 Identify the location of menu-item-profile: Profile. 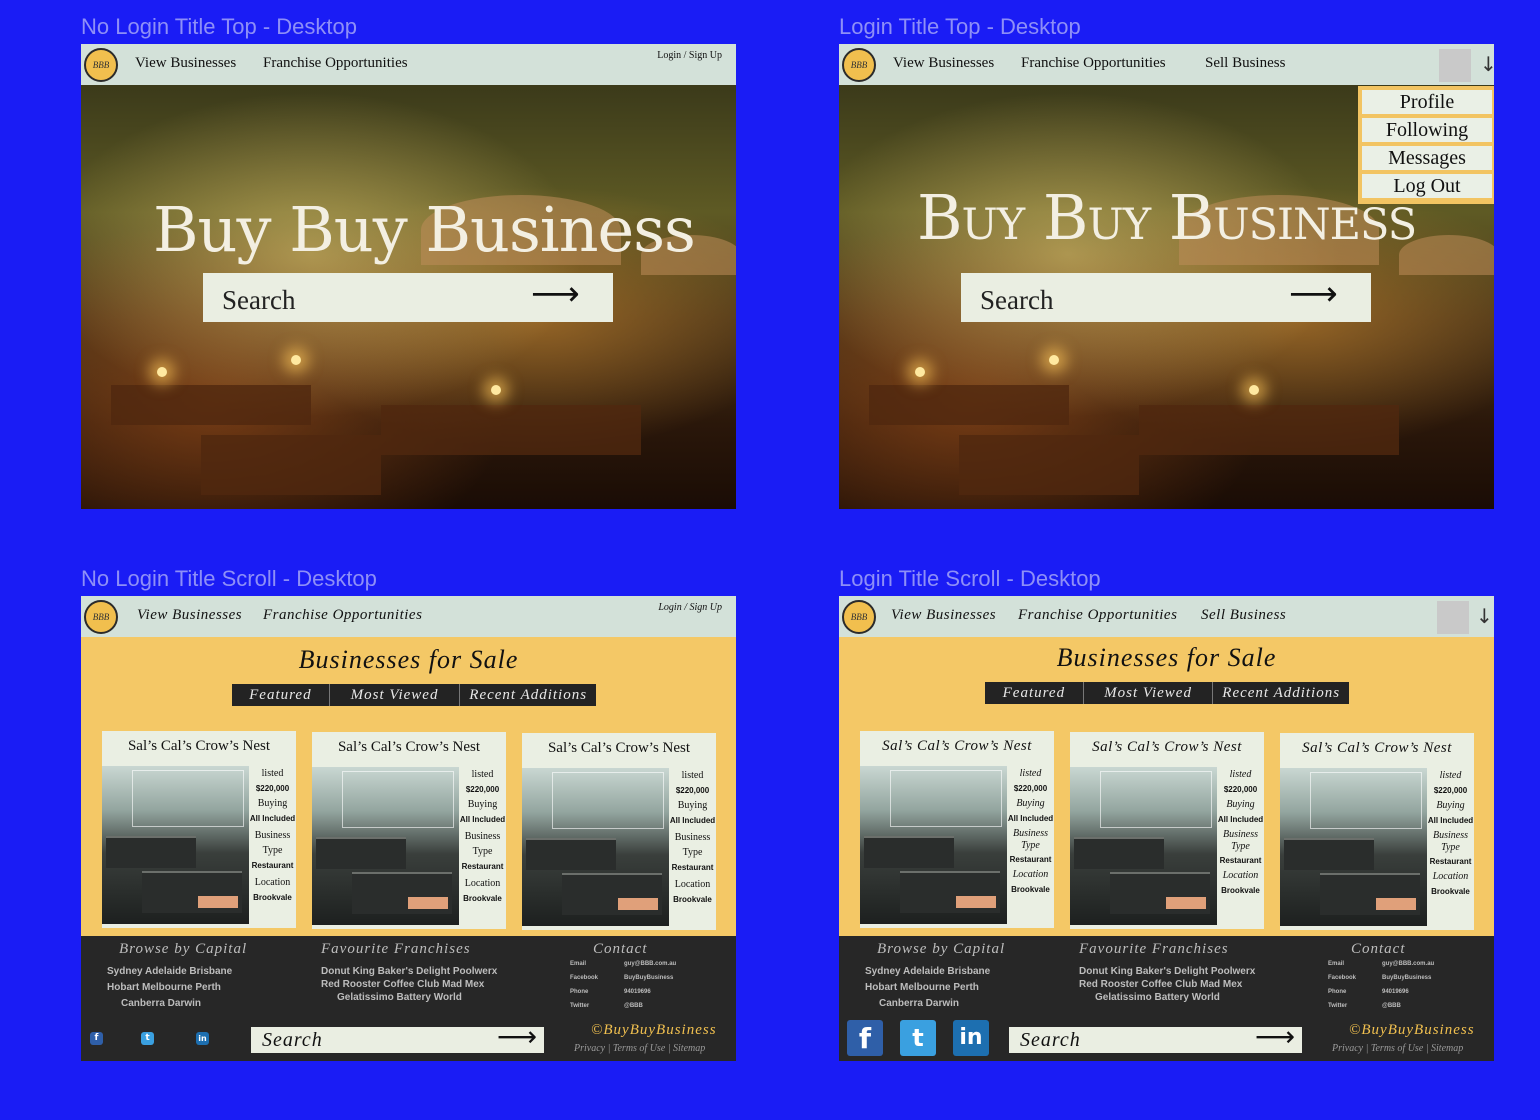
(1427, 102).